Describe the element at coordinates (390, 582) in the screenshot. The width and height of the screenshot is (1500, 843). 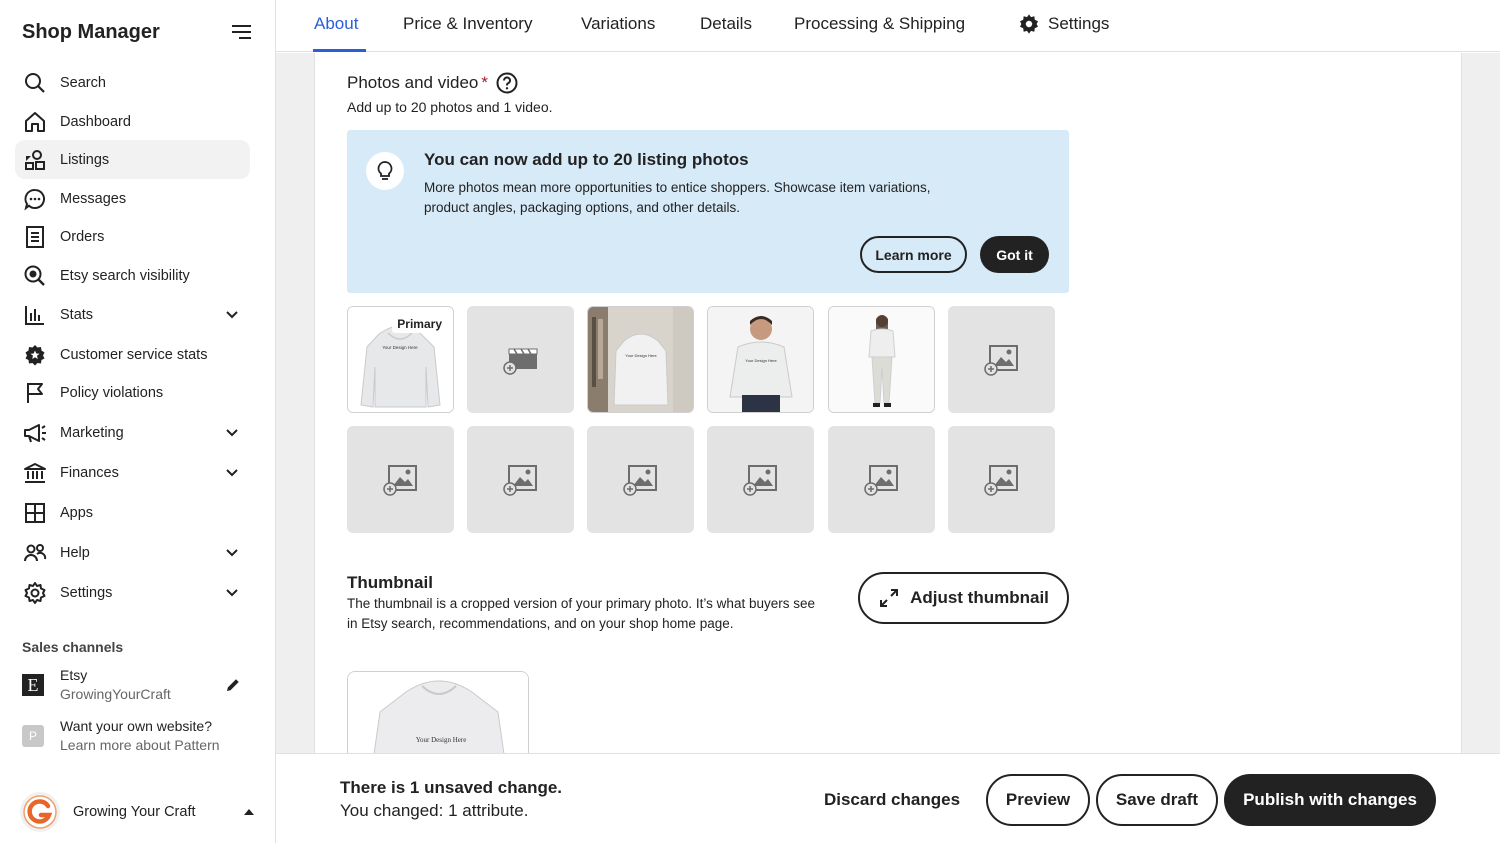
I see `thumbnail-heading: Thumbnail` at that location.